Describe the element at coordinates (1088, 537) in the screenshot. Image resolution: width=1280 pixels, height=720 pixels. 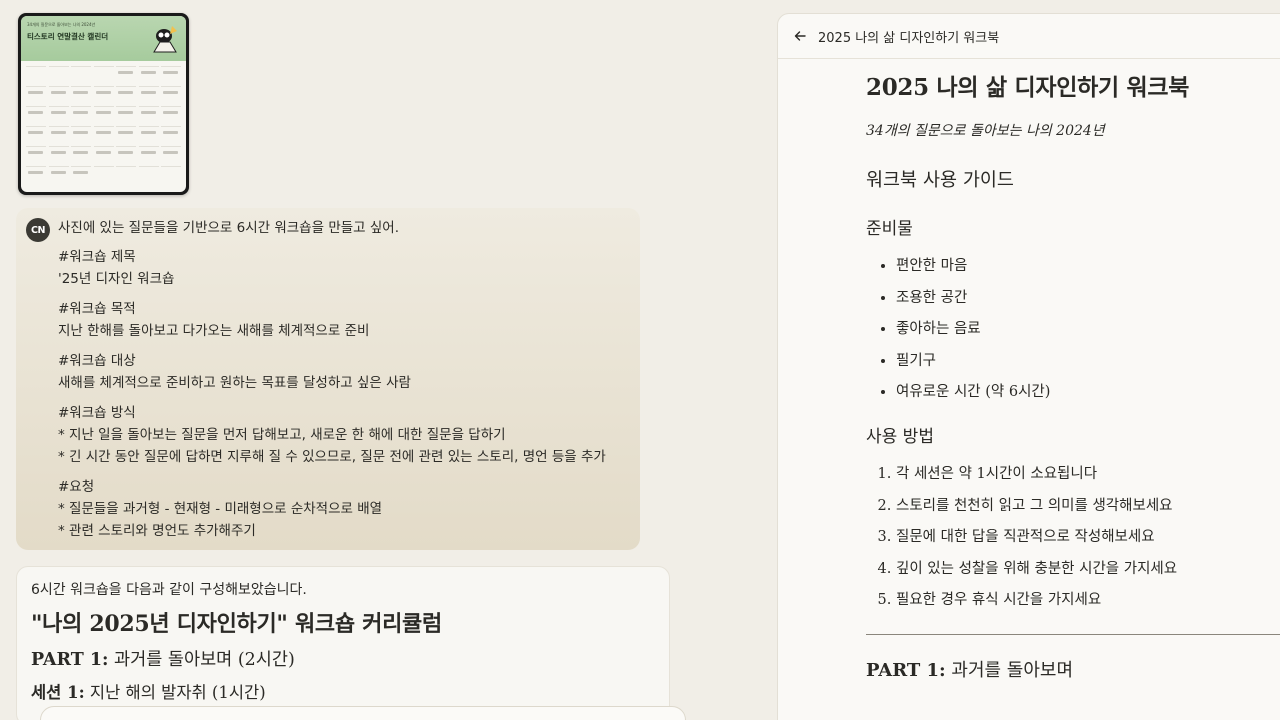
I see `list-item: 질문에 대한 답을 직관적으로 작성해보세요` at that location.